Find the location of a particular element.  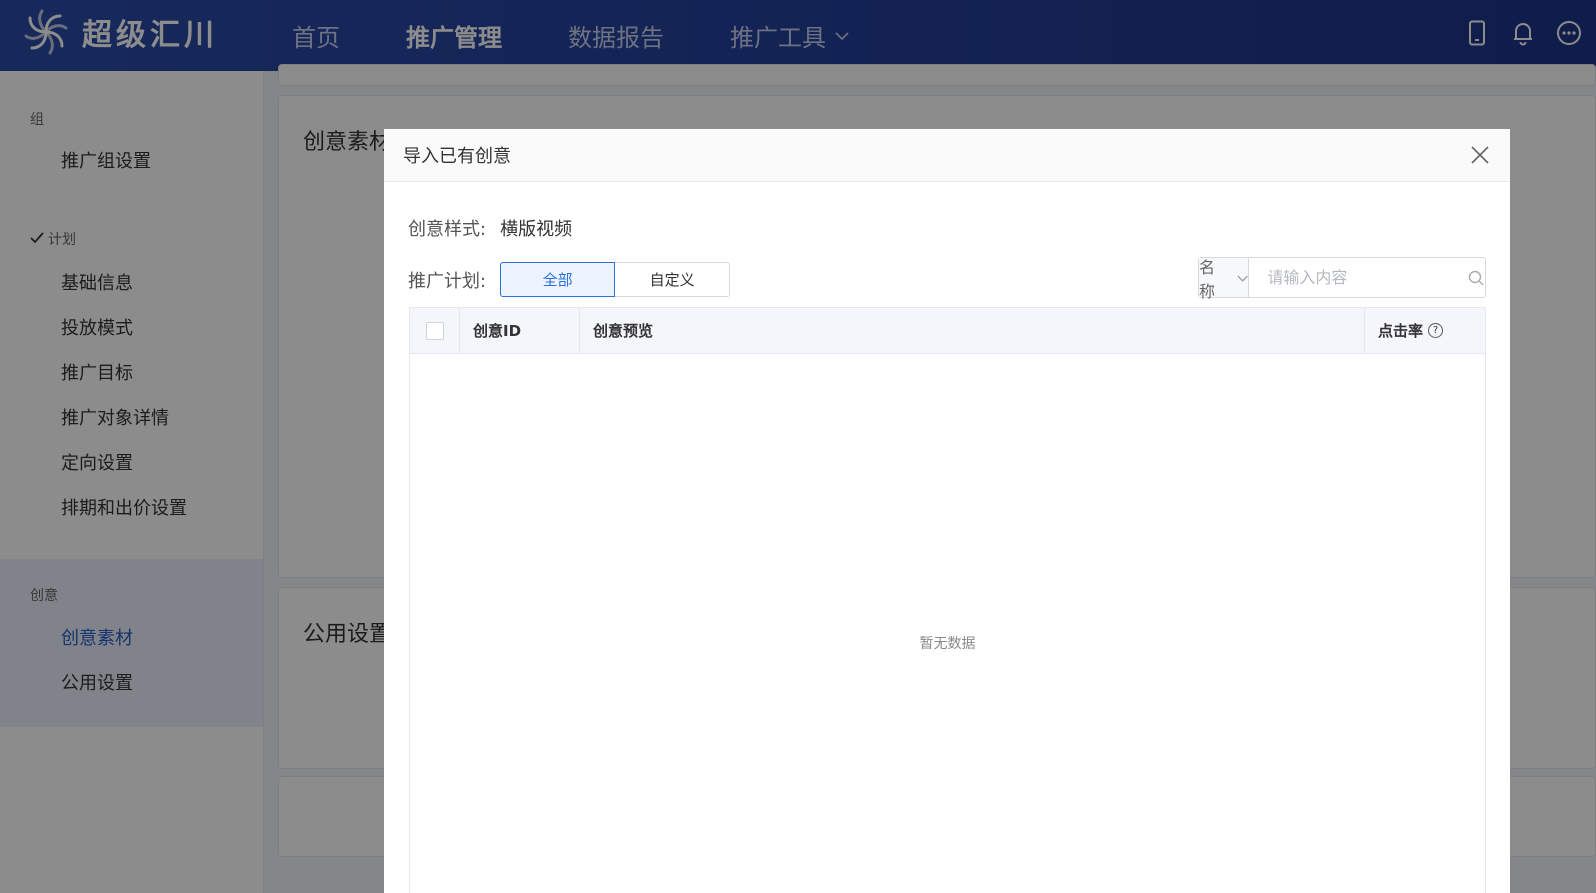

empty-state-text: 暂无数据 is located at coordinates (947, 644).